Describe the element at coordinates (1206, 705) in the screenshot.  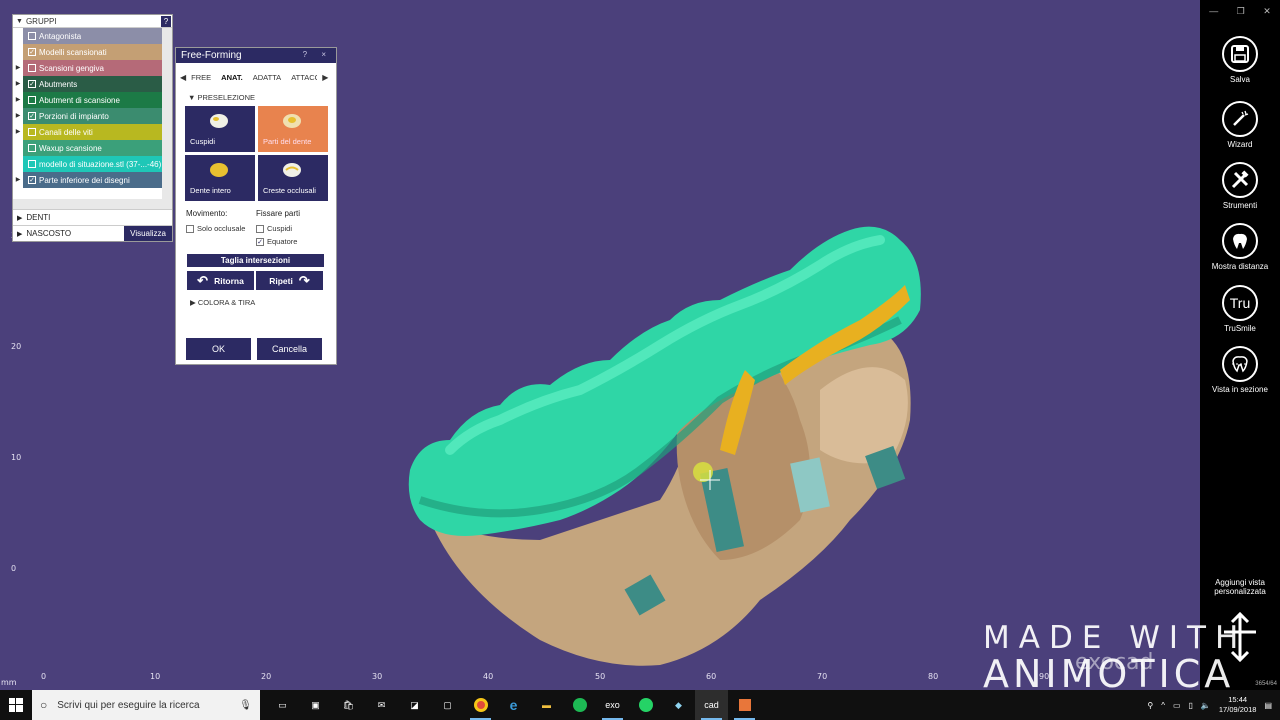
I see `volume-icon: 🔈` at that location.